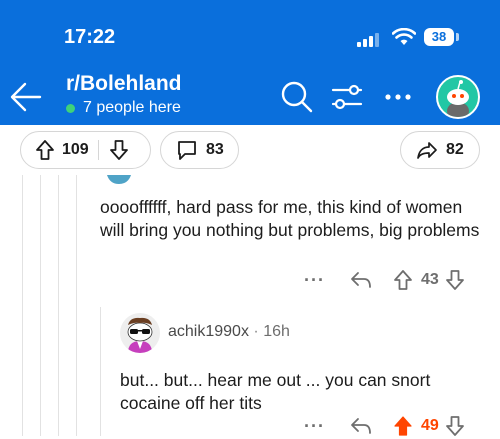  Describe the element at coordinates (90, 37) in the screenshot. I see `status-time: 17:22` at that location.